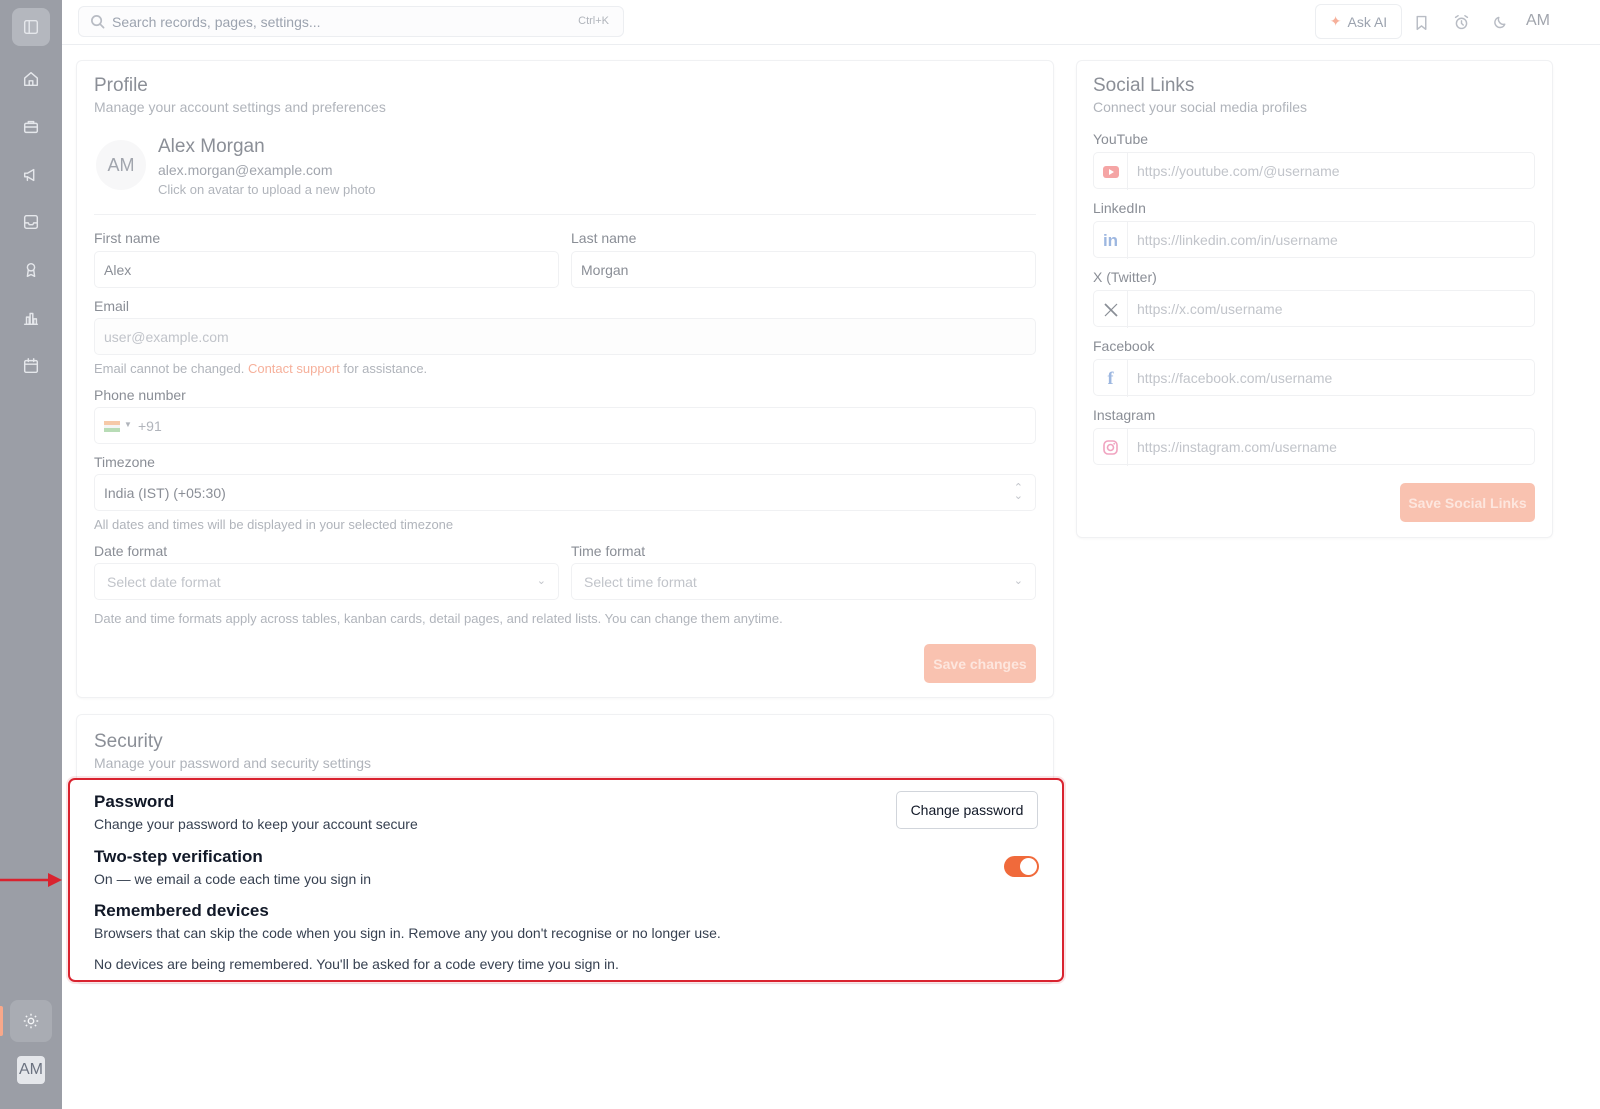 The width and height of the screenshot is (1600, 1109). Describe the element at coordinates (128, 424) in the screenshot. I see `country-dropdown-icon: ▼` at that location.